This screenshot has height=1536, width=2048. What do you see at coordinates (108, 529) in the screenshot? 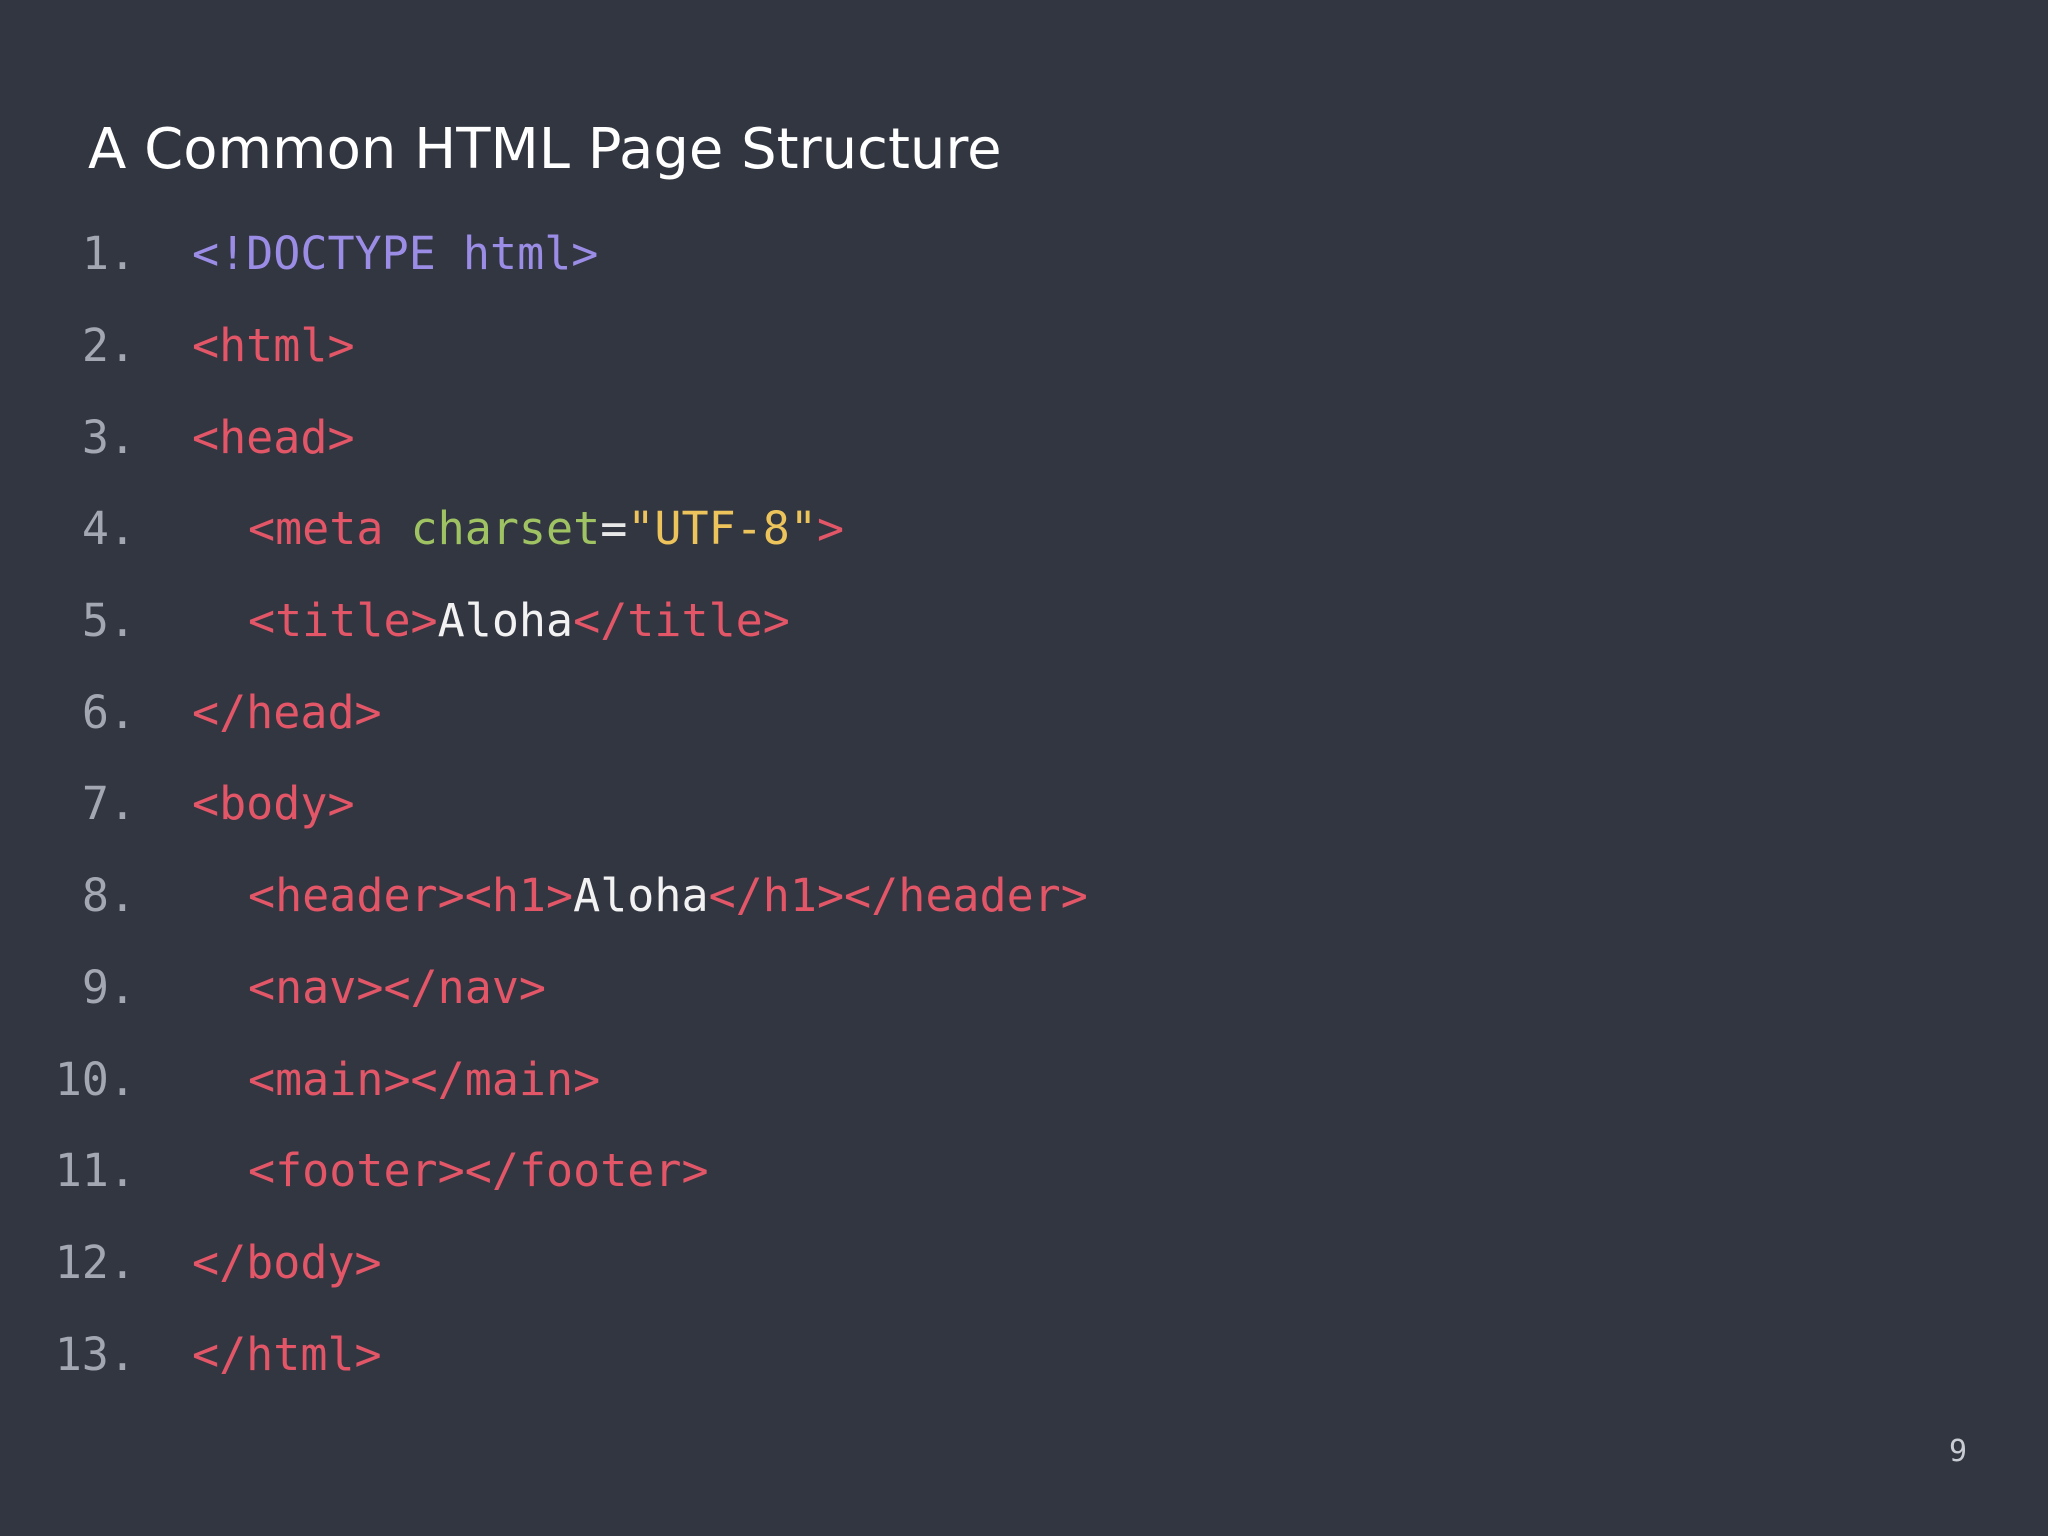
I see `line-number: 4.` at bounding box center [108, 529].